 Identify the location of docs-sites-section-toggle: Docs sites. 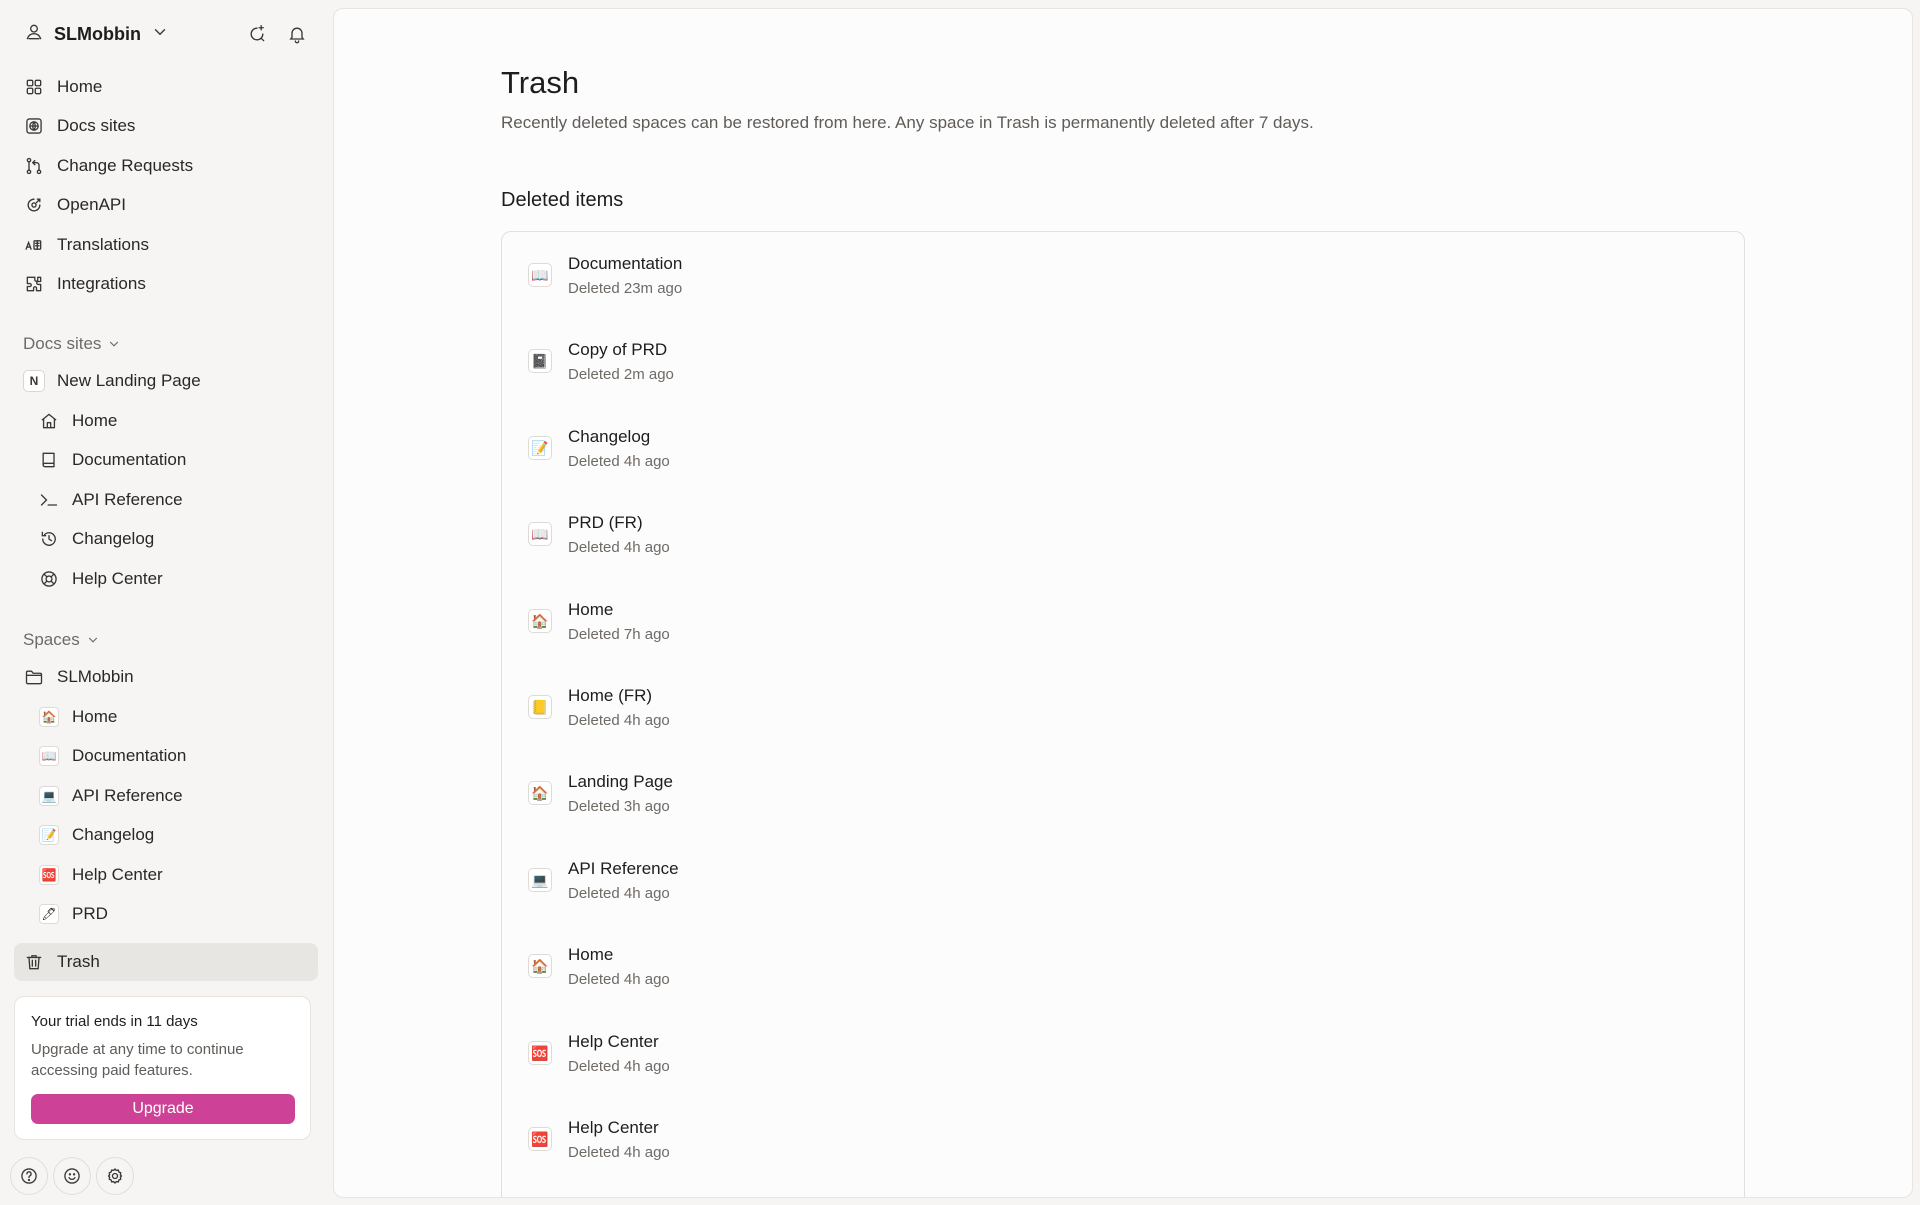
(72, 344).